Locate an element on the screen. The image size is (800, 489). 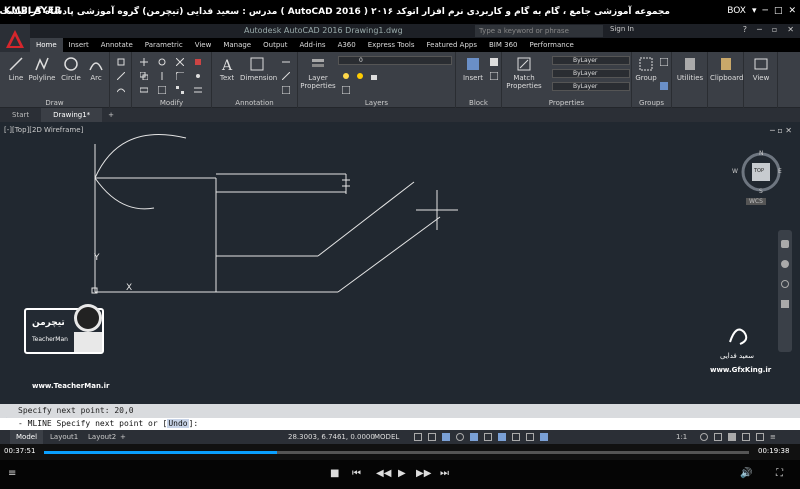
player-seek-bar is located at coordinates (396, 452).